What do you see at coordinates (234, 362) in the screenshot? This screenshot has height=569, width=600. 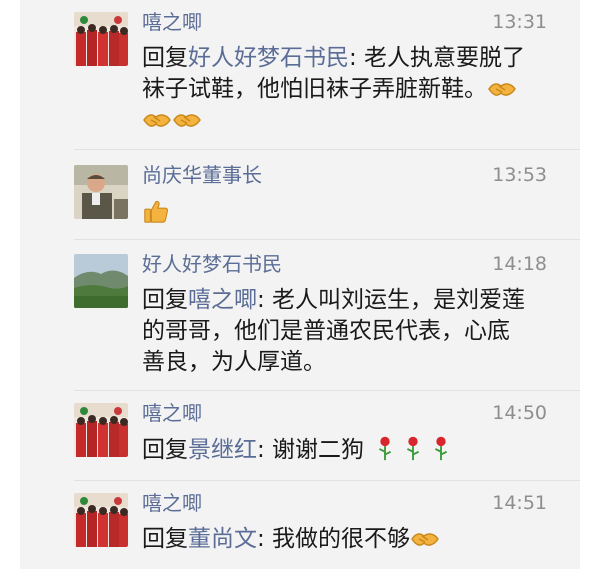 I see `comment-text: 善良，为人厚道。` at bounding box center [234, 362].